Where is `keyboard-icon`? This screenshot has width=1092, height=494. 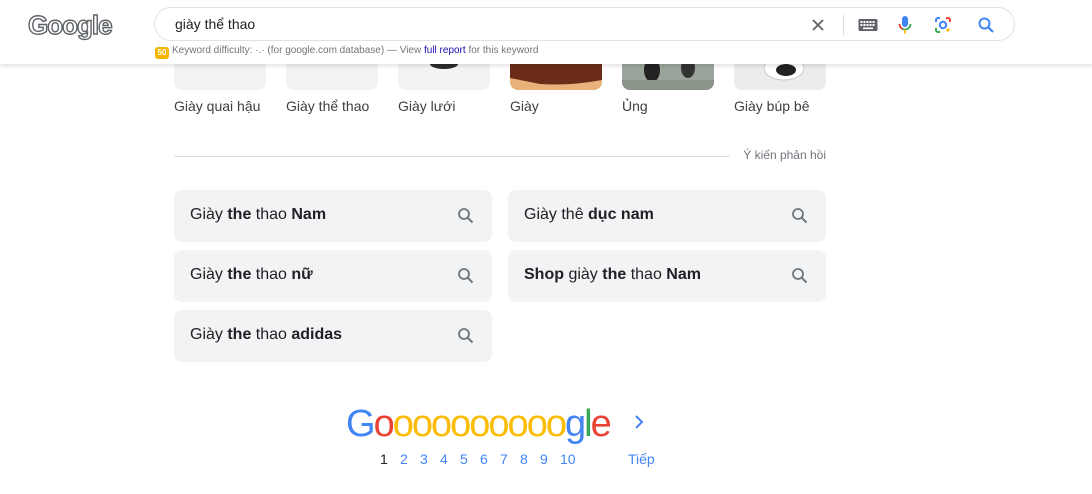
keyboard-icon is located at coordinates (868, 25).